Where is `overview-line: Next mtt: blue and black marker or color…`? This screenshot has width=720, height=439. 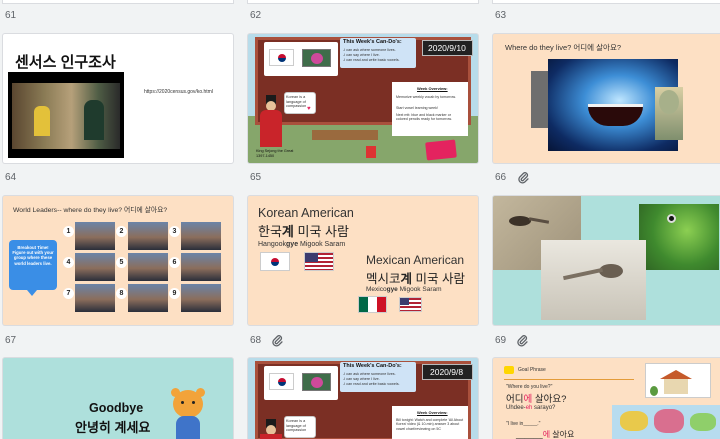
overview-line: Next mtt: blue and black marker or color… is located at coordinates (424, 117).